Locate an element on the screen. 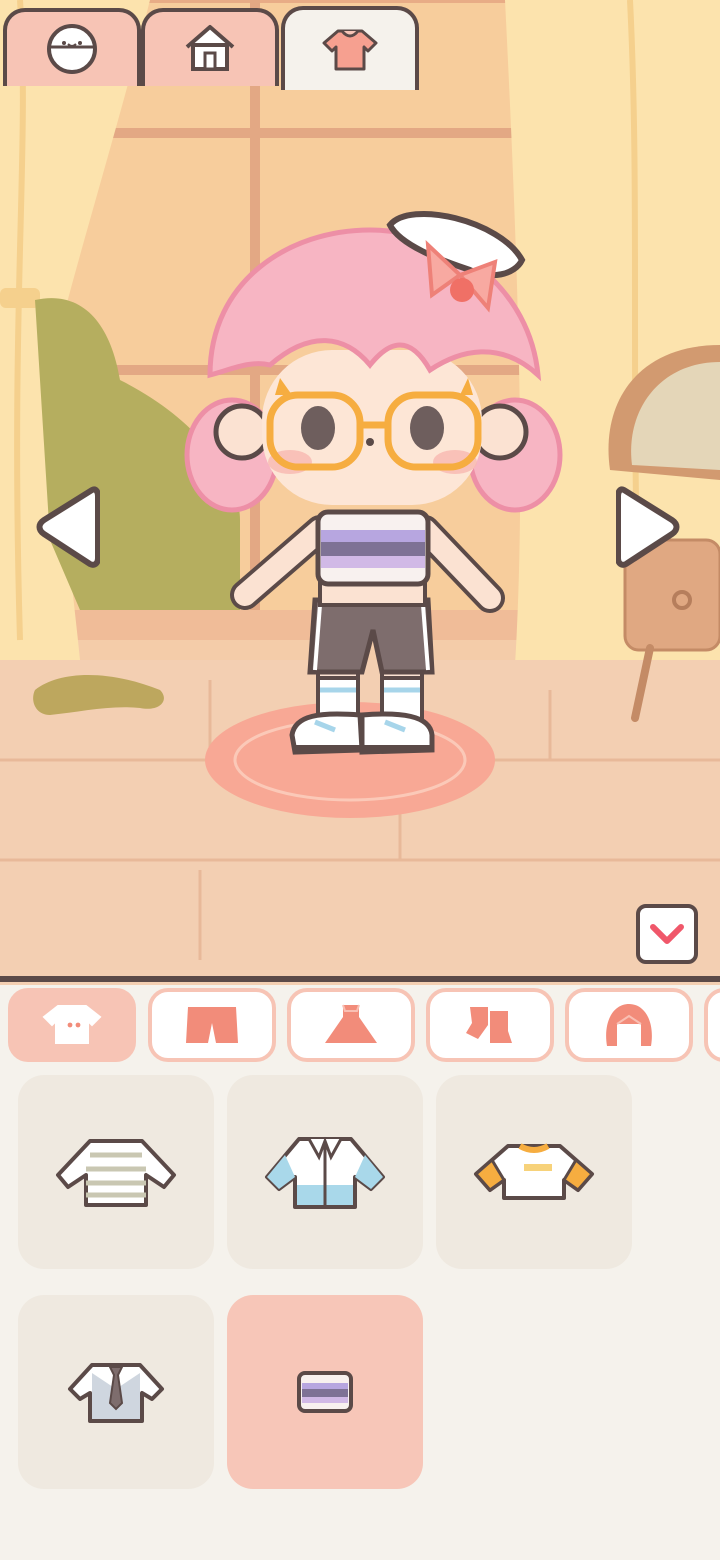 This screenshot has width=720, height=1560. item-vest-with-tie is located at coordinates (116, 1392).